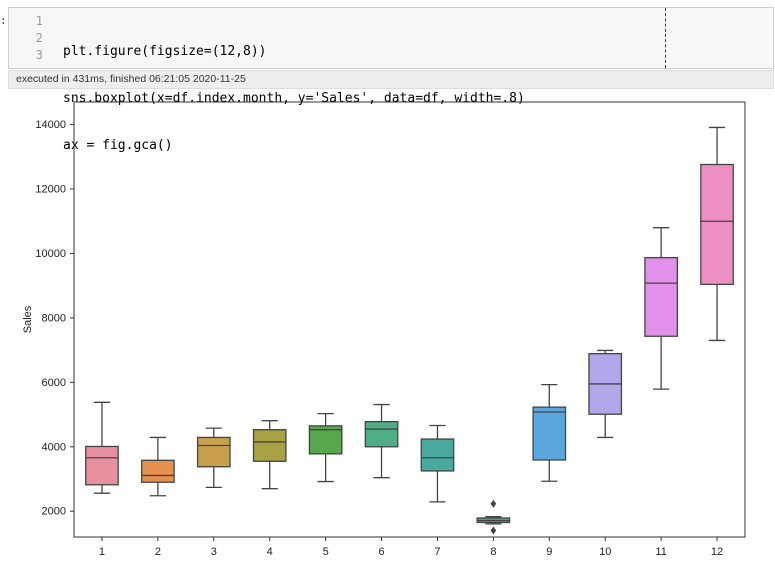 This screenshot has height=576, width=775. What do you see at coordinates (50, 190) in the screenshot?
I see `y-tick-label: 12000` at bounding box center [50, 190].